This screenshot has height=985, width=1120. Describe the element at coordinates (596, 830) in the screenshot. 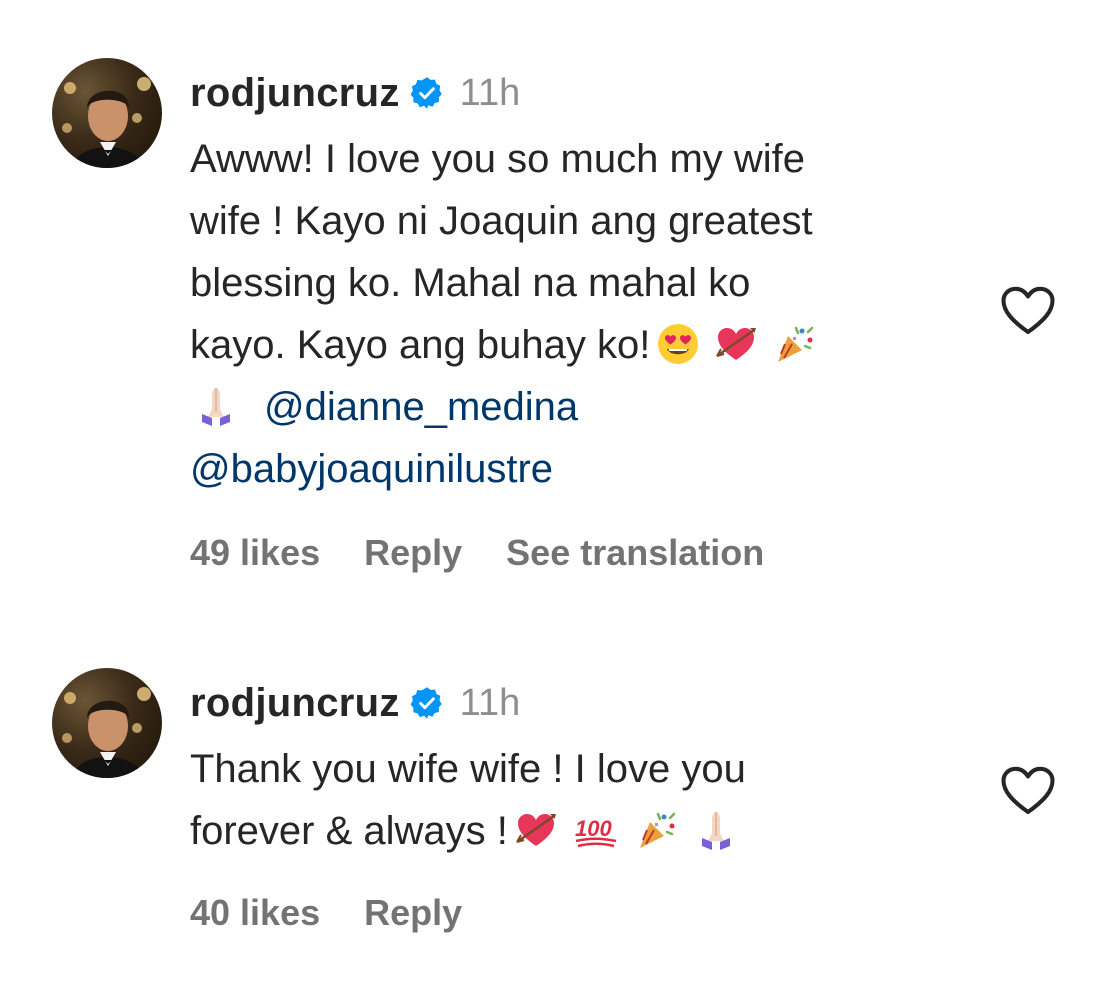

I see `hundred-points-emoji-icon` at that location.